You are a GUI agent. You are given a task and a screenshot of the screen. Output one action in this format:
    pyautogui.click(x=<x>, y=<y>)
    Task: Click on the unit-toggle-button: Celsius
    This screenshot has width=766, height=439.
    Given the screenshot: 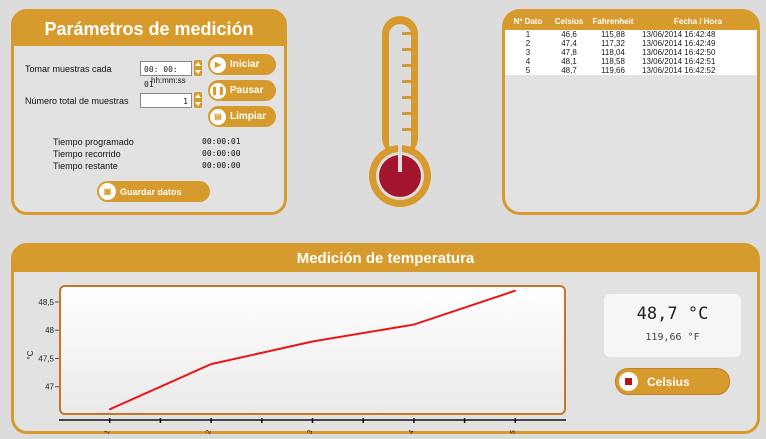 What is the action you would take?
    pyautogui.click(x=672, y=381)
    